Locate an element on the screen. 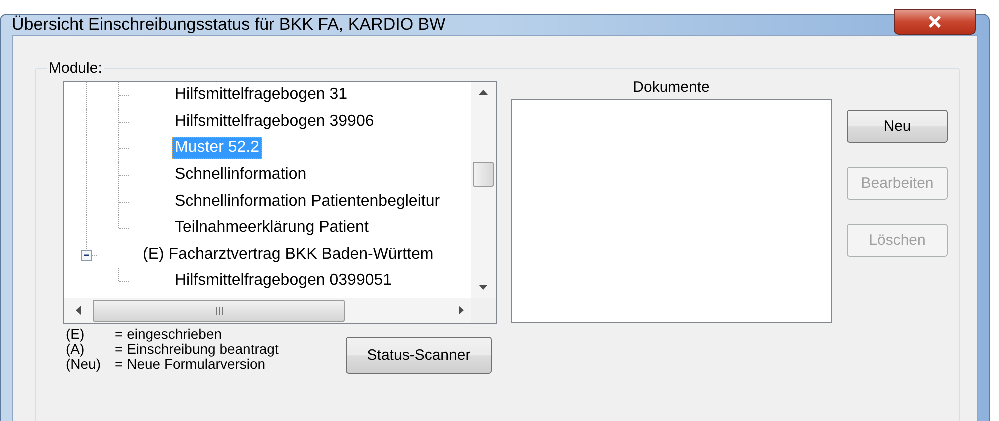 The image size is (999, 421). scrollbar-corner is located at coordinates (483, 310).